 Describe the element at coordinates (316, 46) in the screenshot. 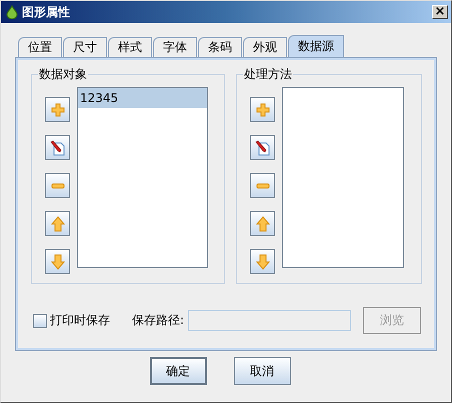

I see `tab: 数据源` at that location.